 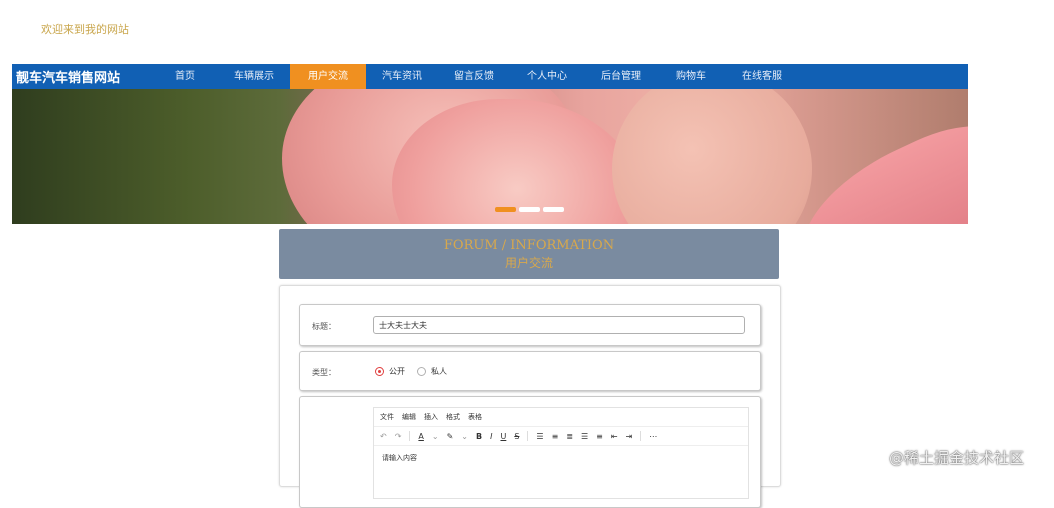 I want to click on redo-icon: ↷, so click(x=398, y=436).